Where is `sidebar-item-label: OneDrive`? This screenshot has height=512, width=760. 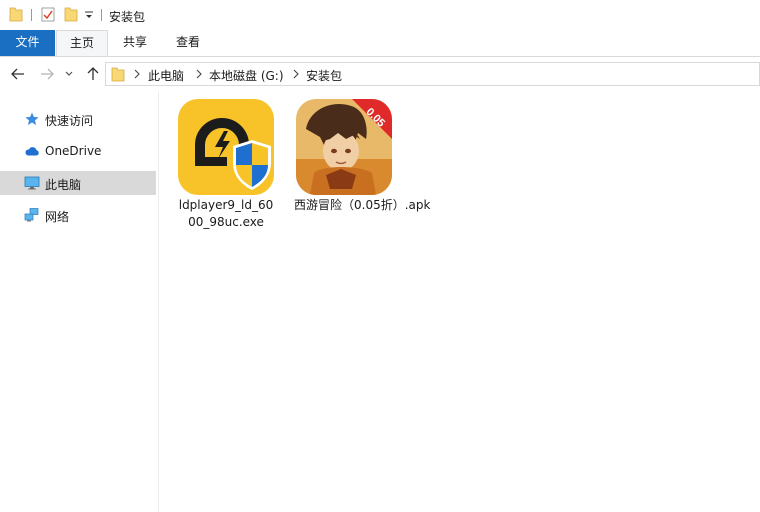
sidebar-item-label: OneDrive is located at coordinates (73, 151).